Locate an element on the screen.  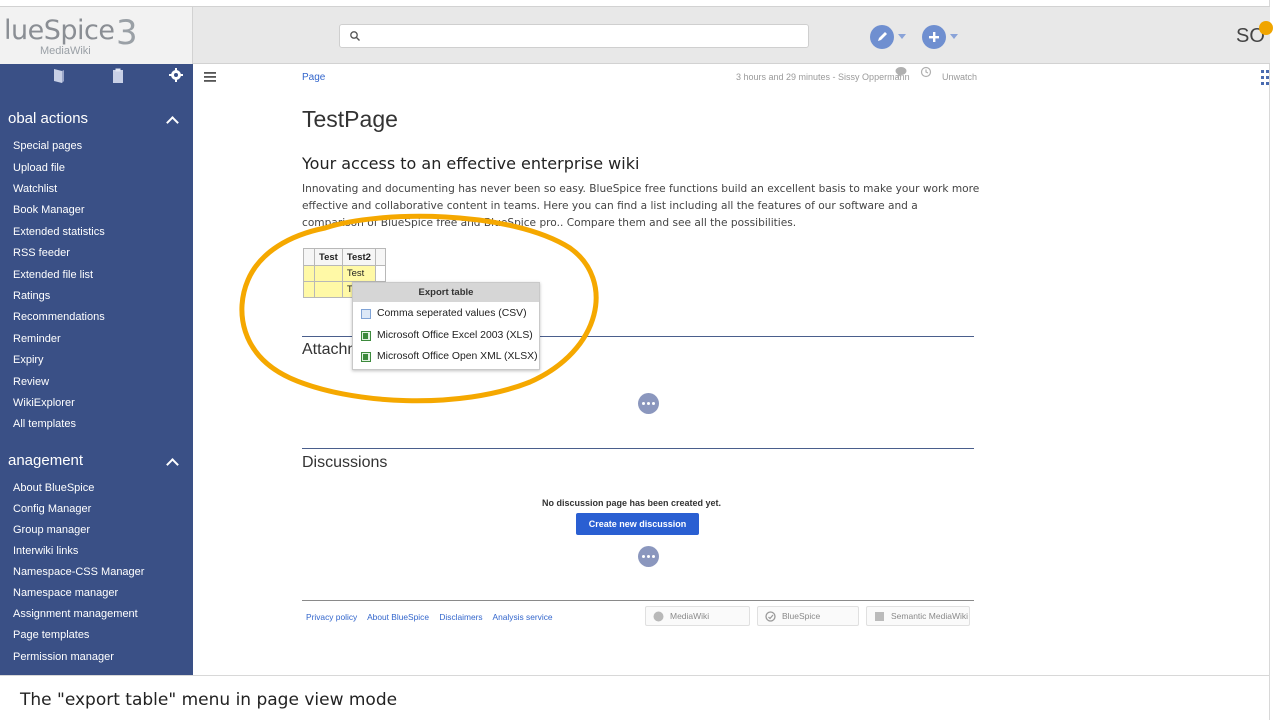
powered-by-bluespice-badge: BlueSpice is located at coordinates (808, 616).